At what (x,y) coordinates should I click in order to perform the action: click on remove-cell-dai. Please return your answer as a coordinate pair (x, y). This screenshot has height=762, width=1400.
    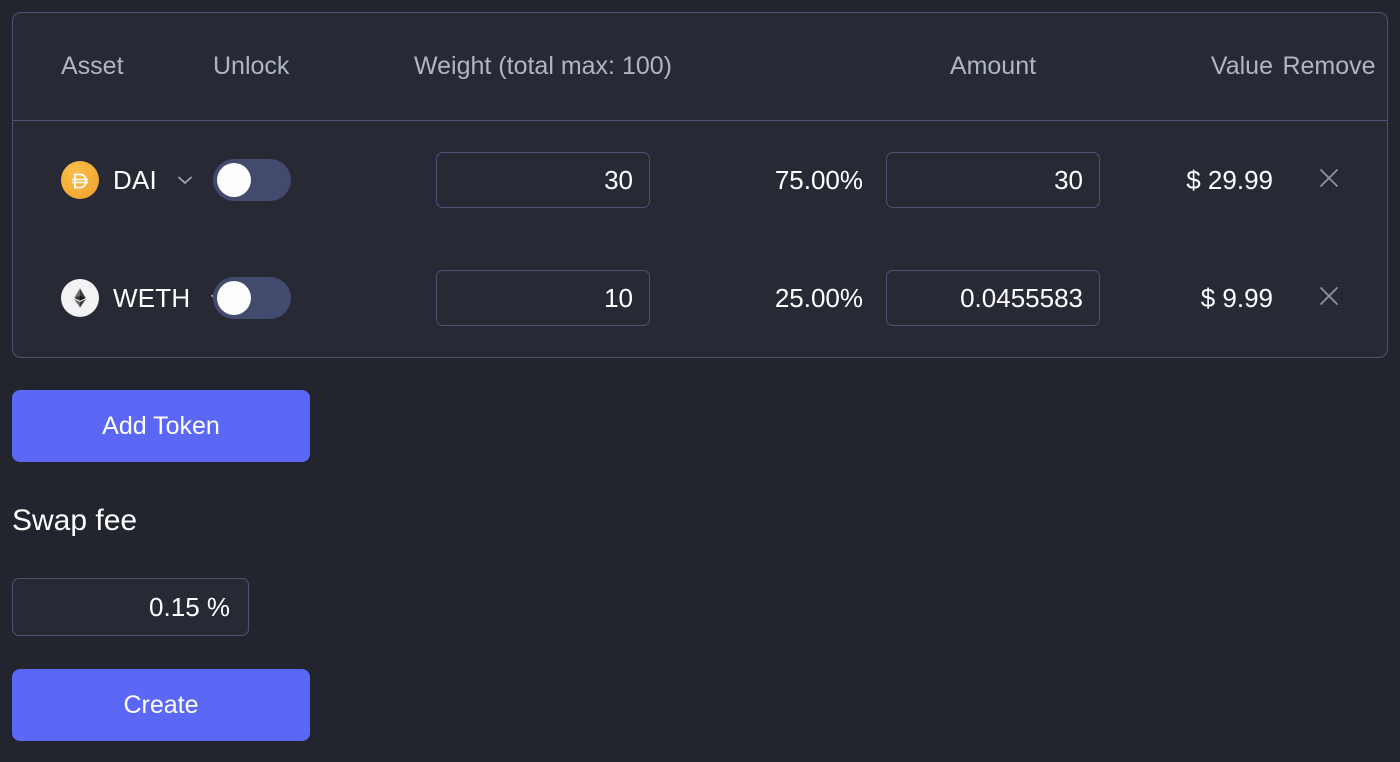
    Looking at the image, I should click on (1329, 180).